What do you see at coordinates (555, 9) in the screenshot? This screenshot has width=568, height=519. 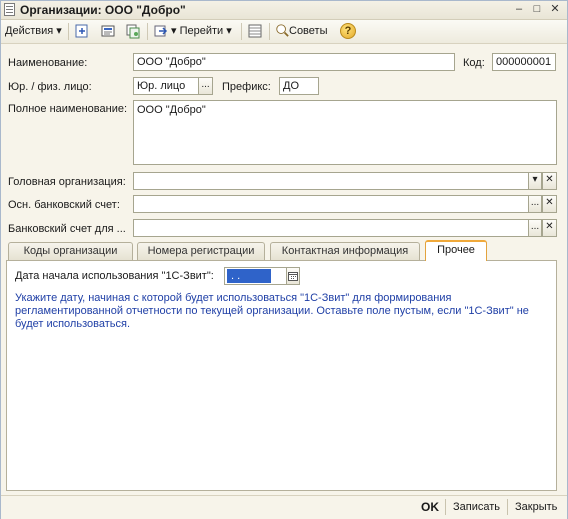 I see `close-window-button: ✕` at bounding box center [555, 9].